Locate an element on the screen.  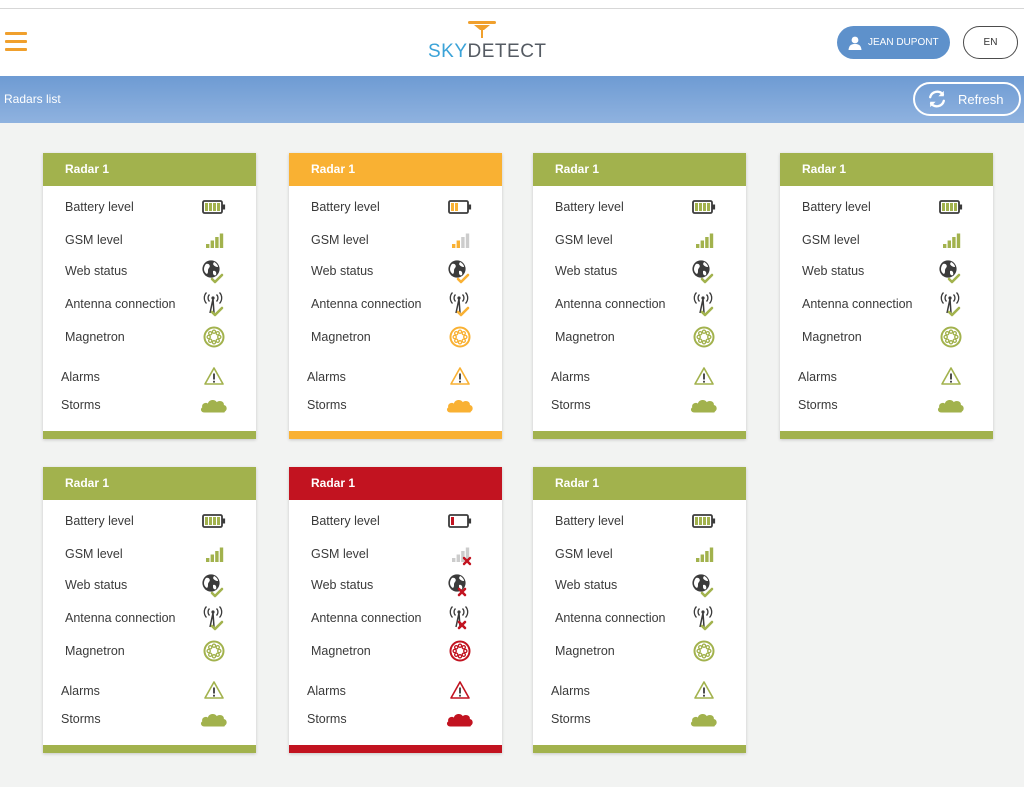
logo-text-detect: DETECT is located at coordinates (507, 51).